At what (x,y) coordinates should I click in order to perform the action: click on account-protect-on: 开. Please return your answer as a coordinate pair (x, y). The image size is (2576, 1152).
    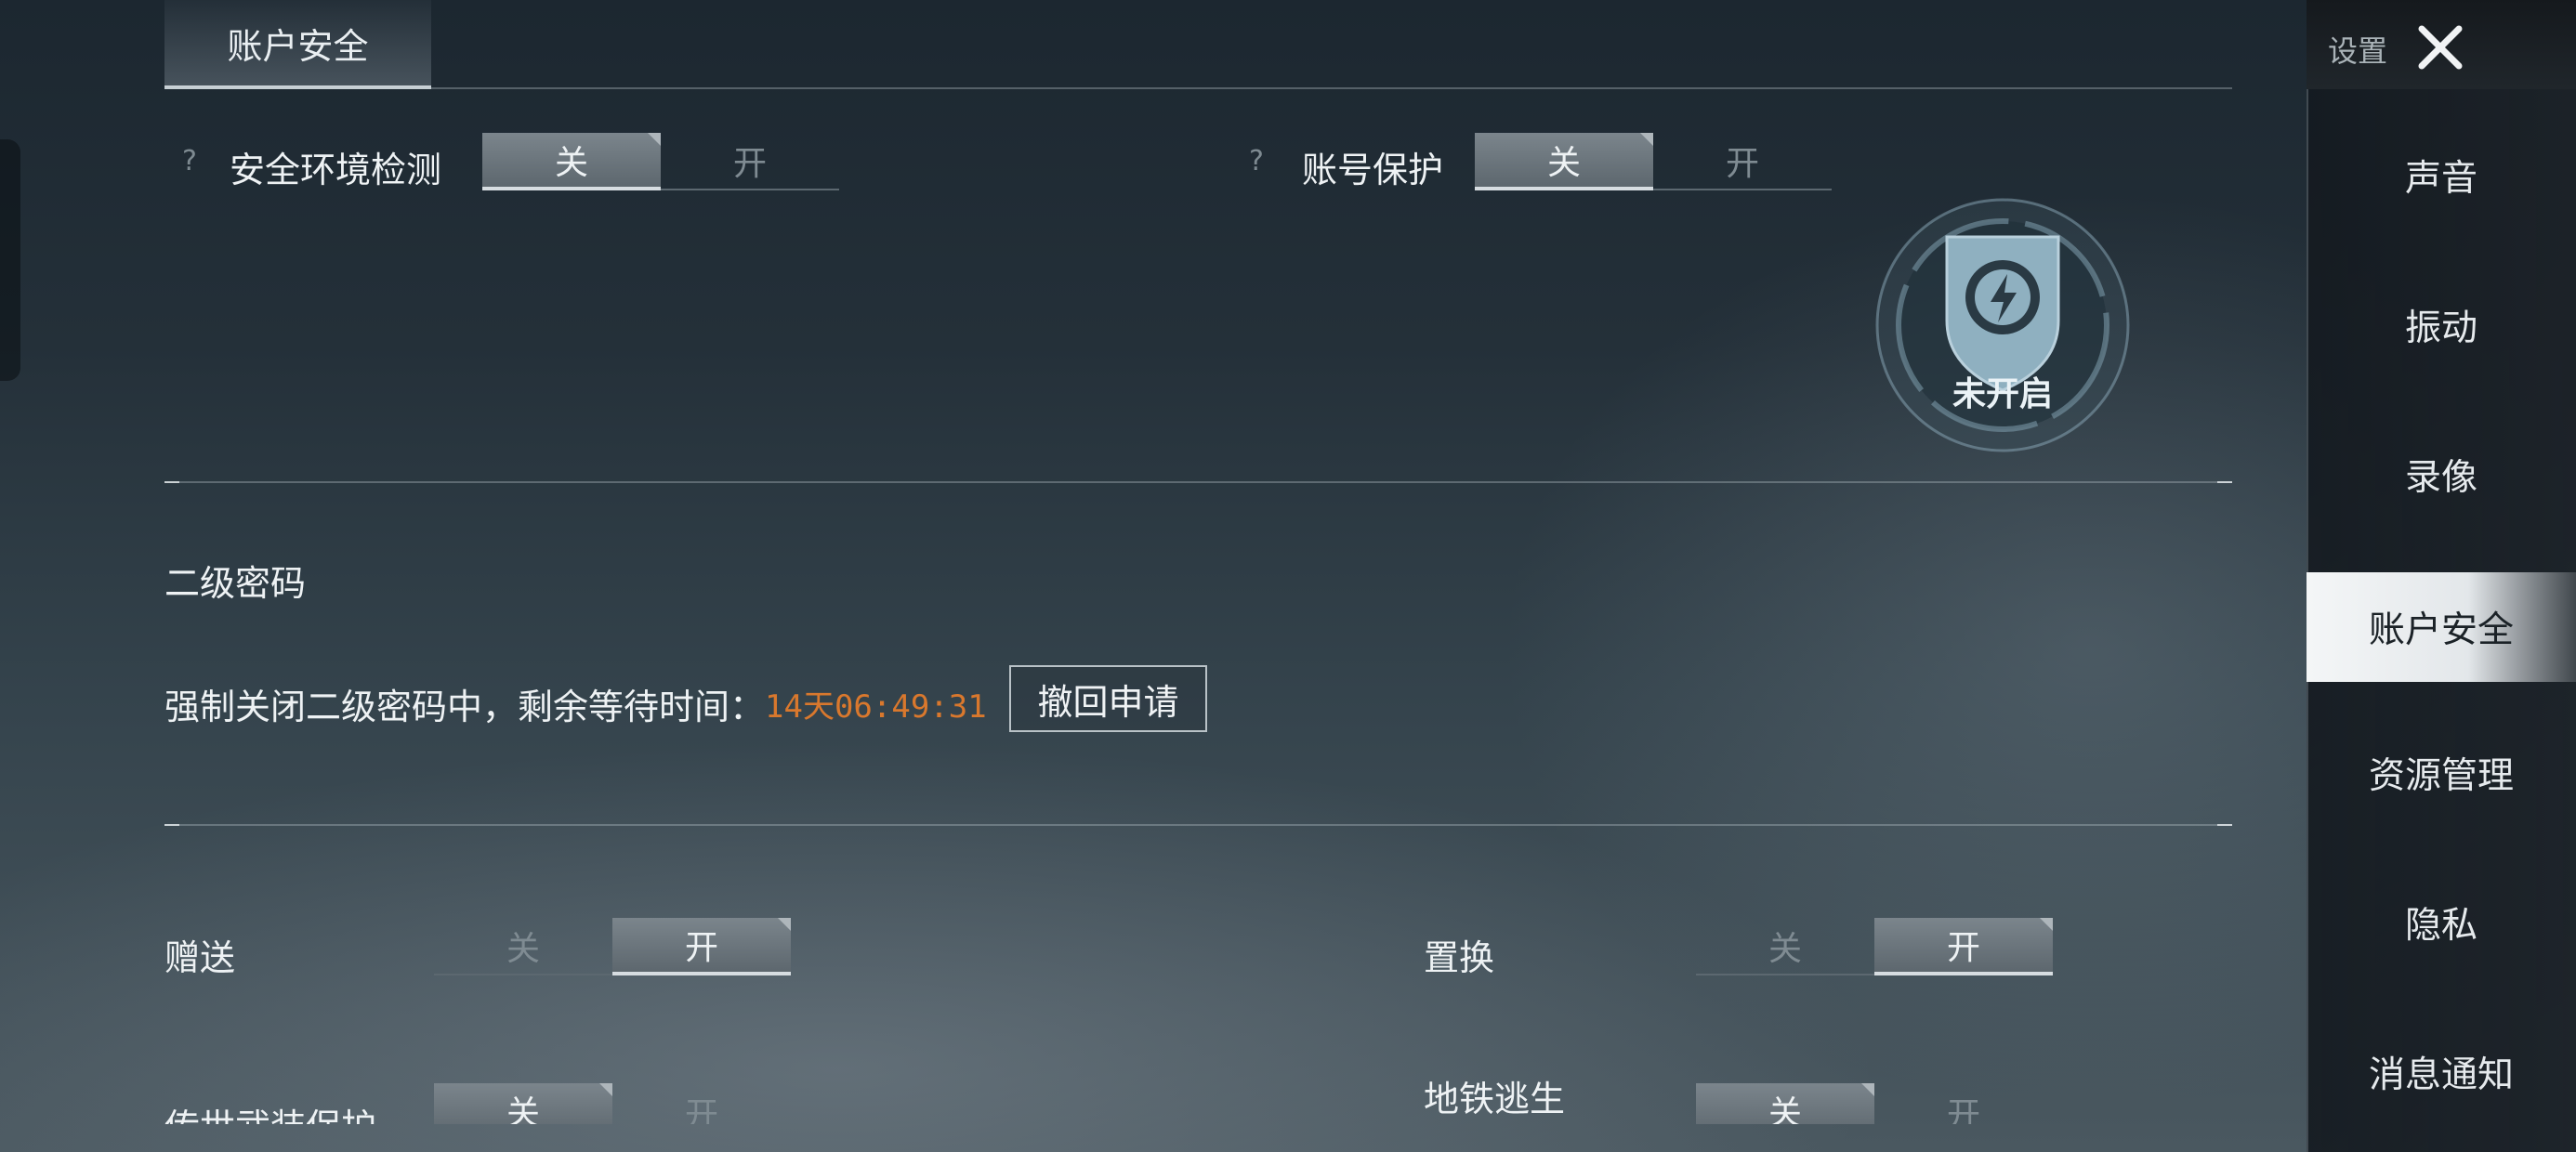
    Looking at the image, I should click on (1742, 161).